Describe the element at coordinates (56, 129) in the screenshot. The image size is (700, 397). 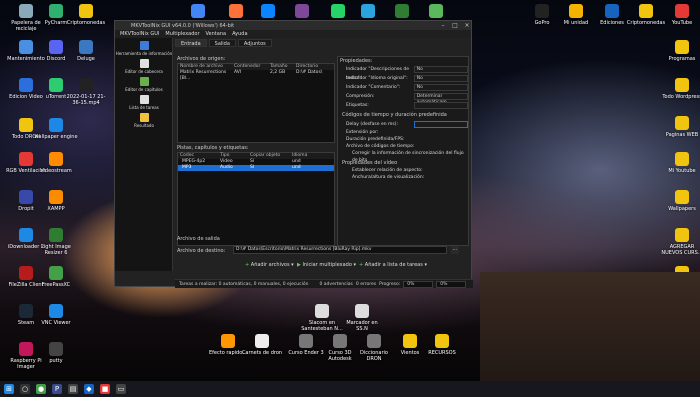
I see `desktop-icon: wallpaper engine` at that location.